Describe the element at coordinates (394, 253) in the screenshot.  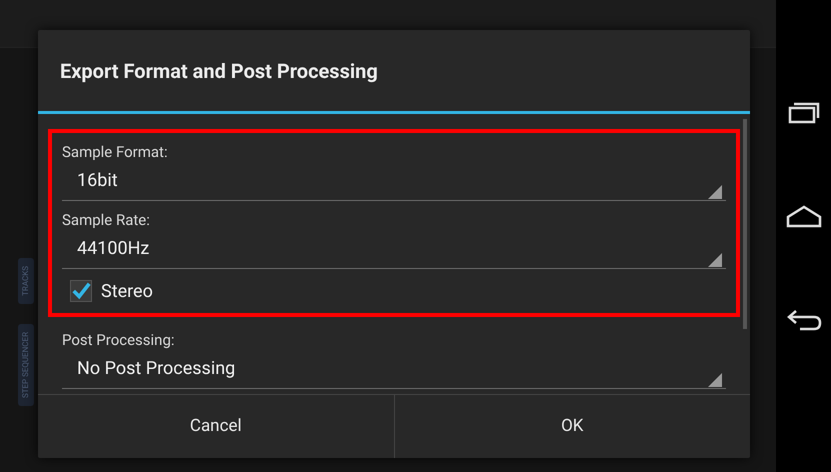
I see `dropdown-field: 44100Hz` at that location.